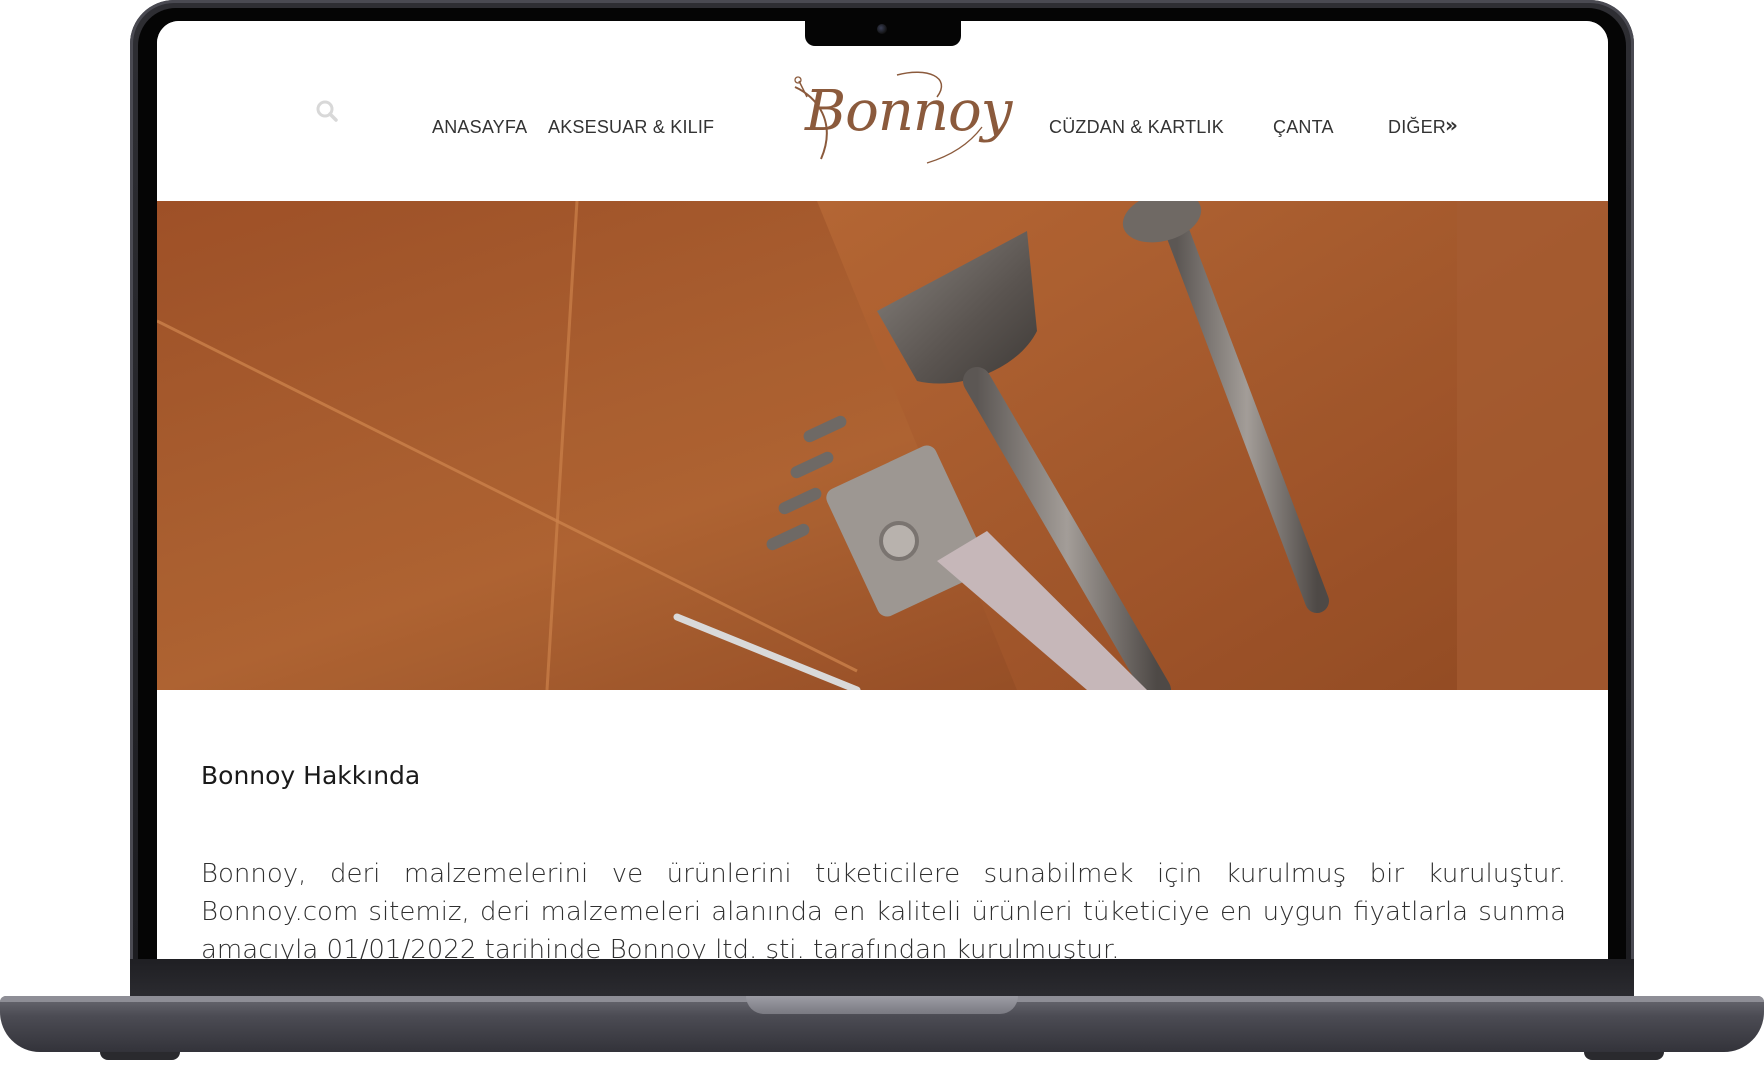 This screenshot has width=1764, height=1067. What do you see at coordinates (631, 127) in the screenshot?
I see `nav-item-accessories: AKSESUAR & KILIF` at bounding box center [631, 127].